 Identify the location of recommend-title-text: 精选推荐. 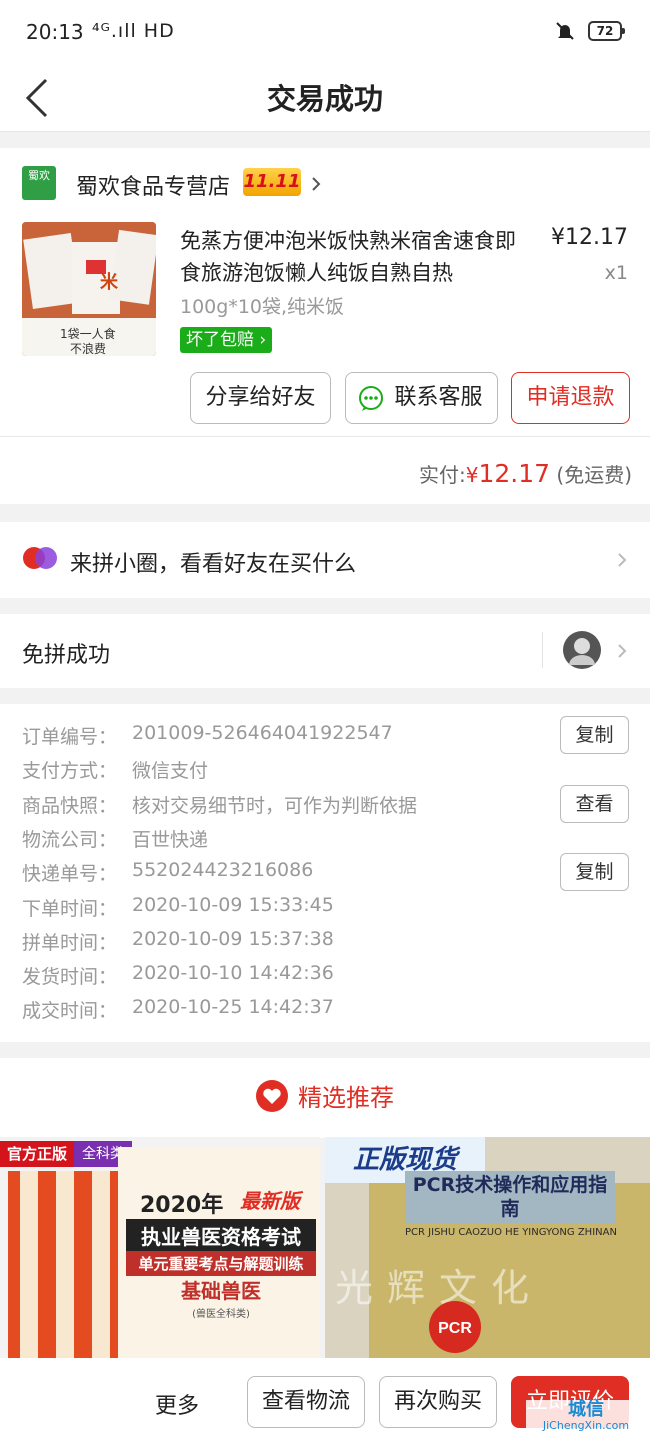
(346, 1098).